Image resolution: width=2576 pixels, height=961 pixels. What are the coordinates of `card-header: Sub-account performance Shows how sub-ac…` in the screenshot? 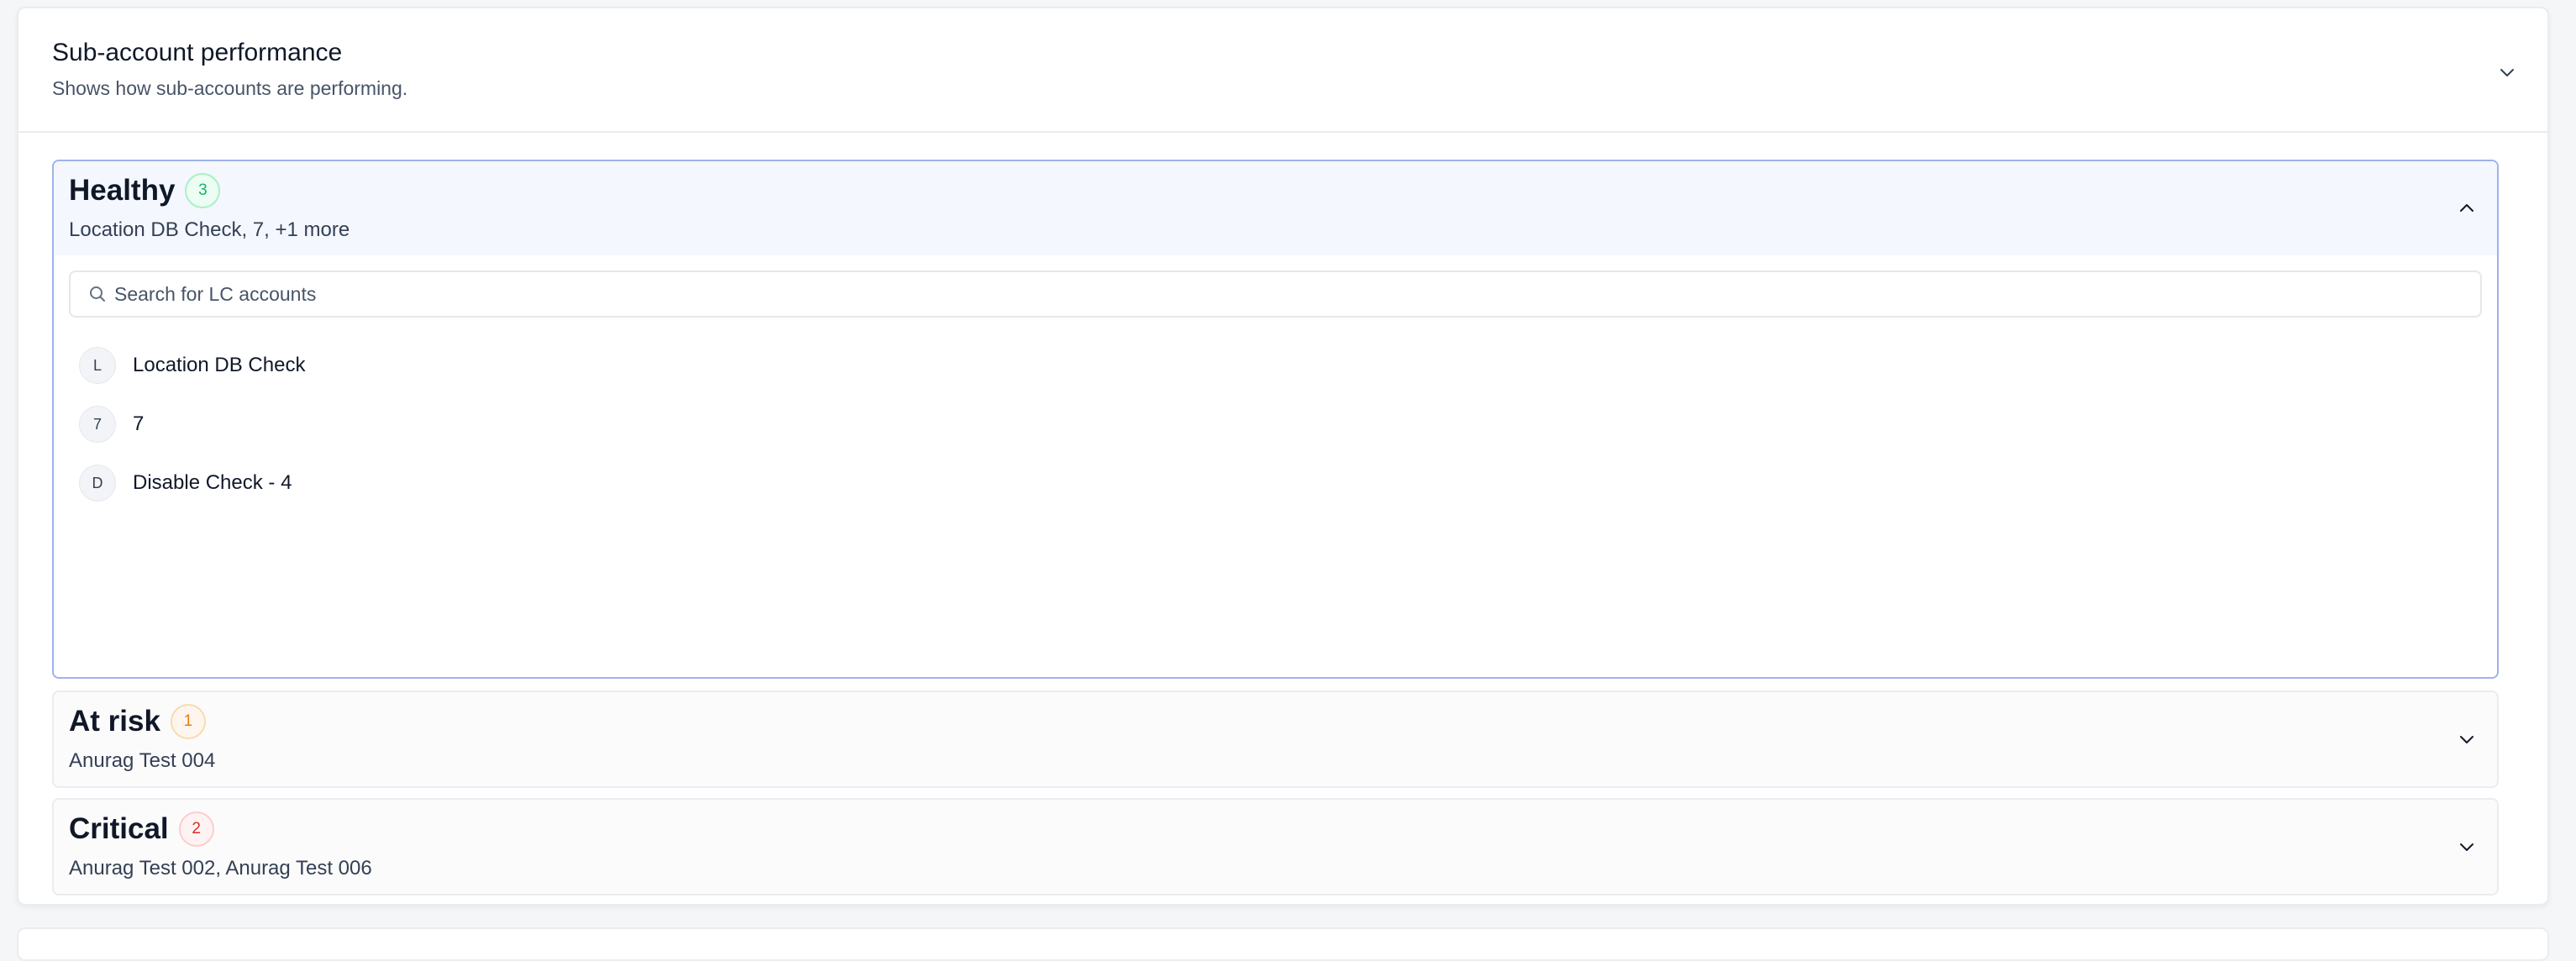 It's located at (1282, 70).